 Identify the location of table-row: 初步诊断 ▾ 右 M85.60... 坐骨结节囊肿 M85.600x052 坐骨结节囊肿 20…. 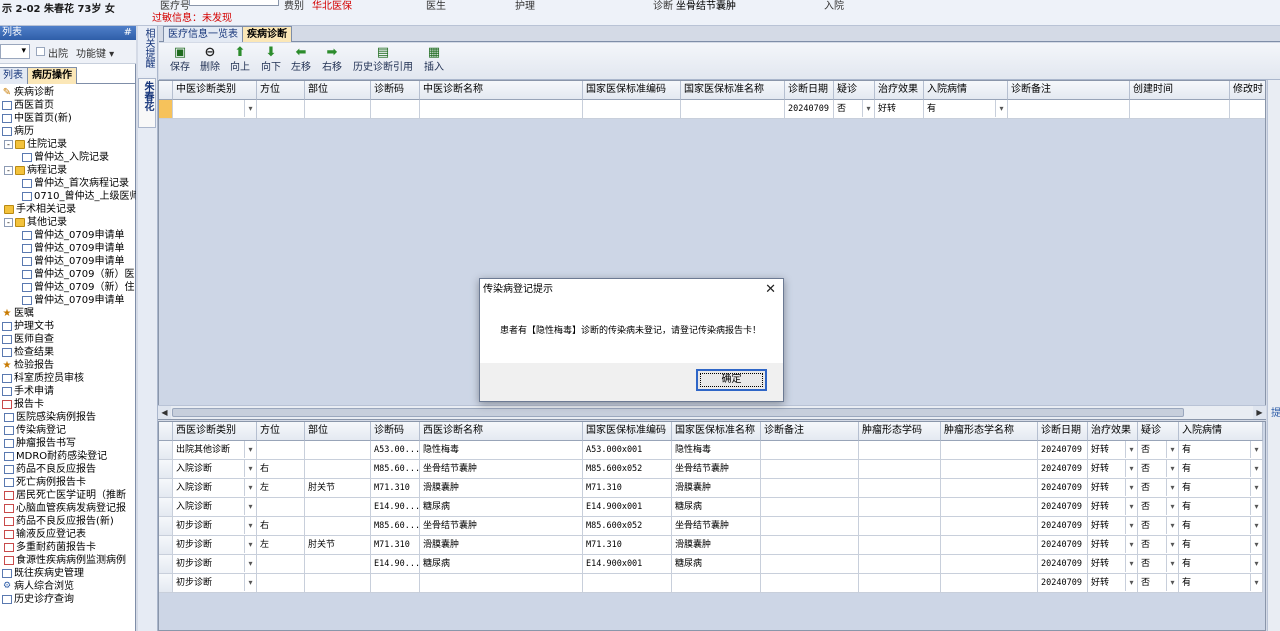
(712, 526).